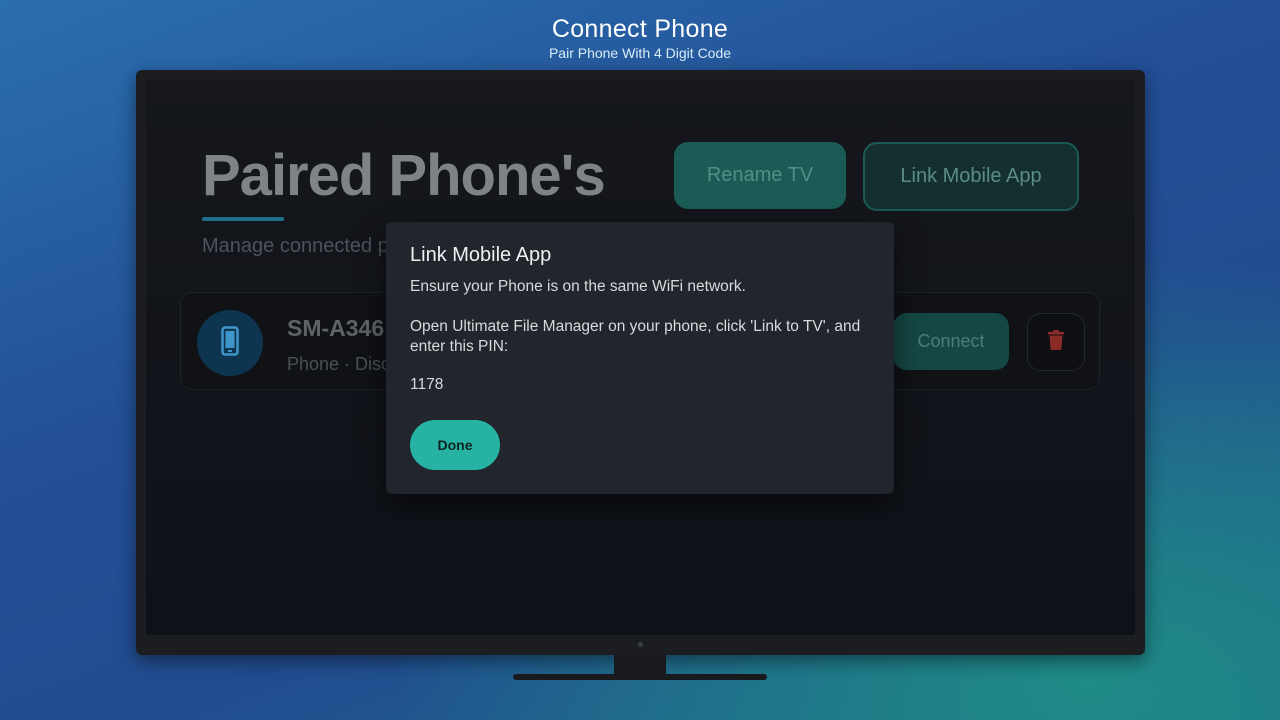 Image resolution: width=1280 pixels, height=720 pixels. What do you see at coordinates (295, 246) in the screenshot?
I see `page-subtitle: Manage connected p` at bounding box center [295, 246].